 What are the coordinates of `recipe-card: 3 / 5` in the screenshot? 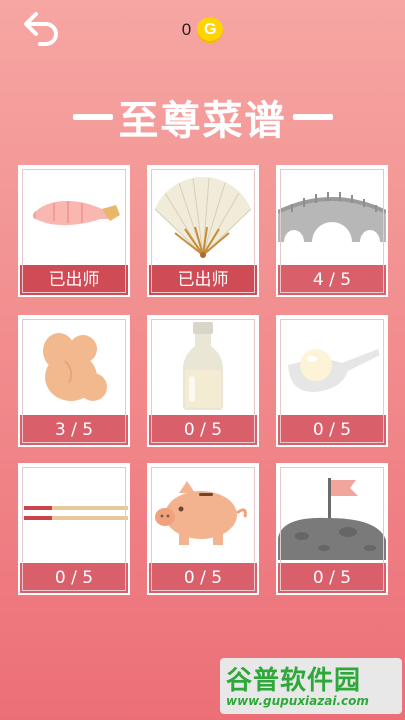 It's located at (74, 381).